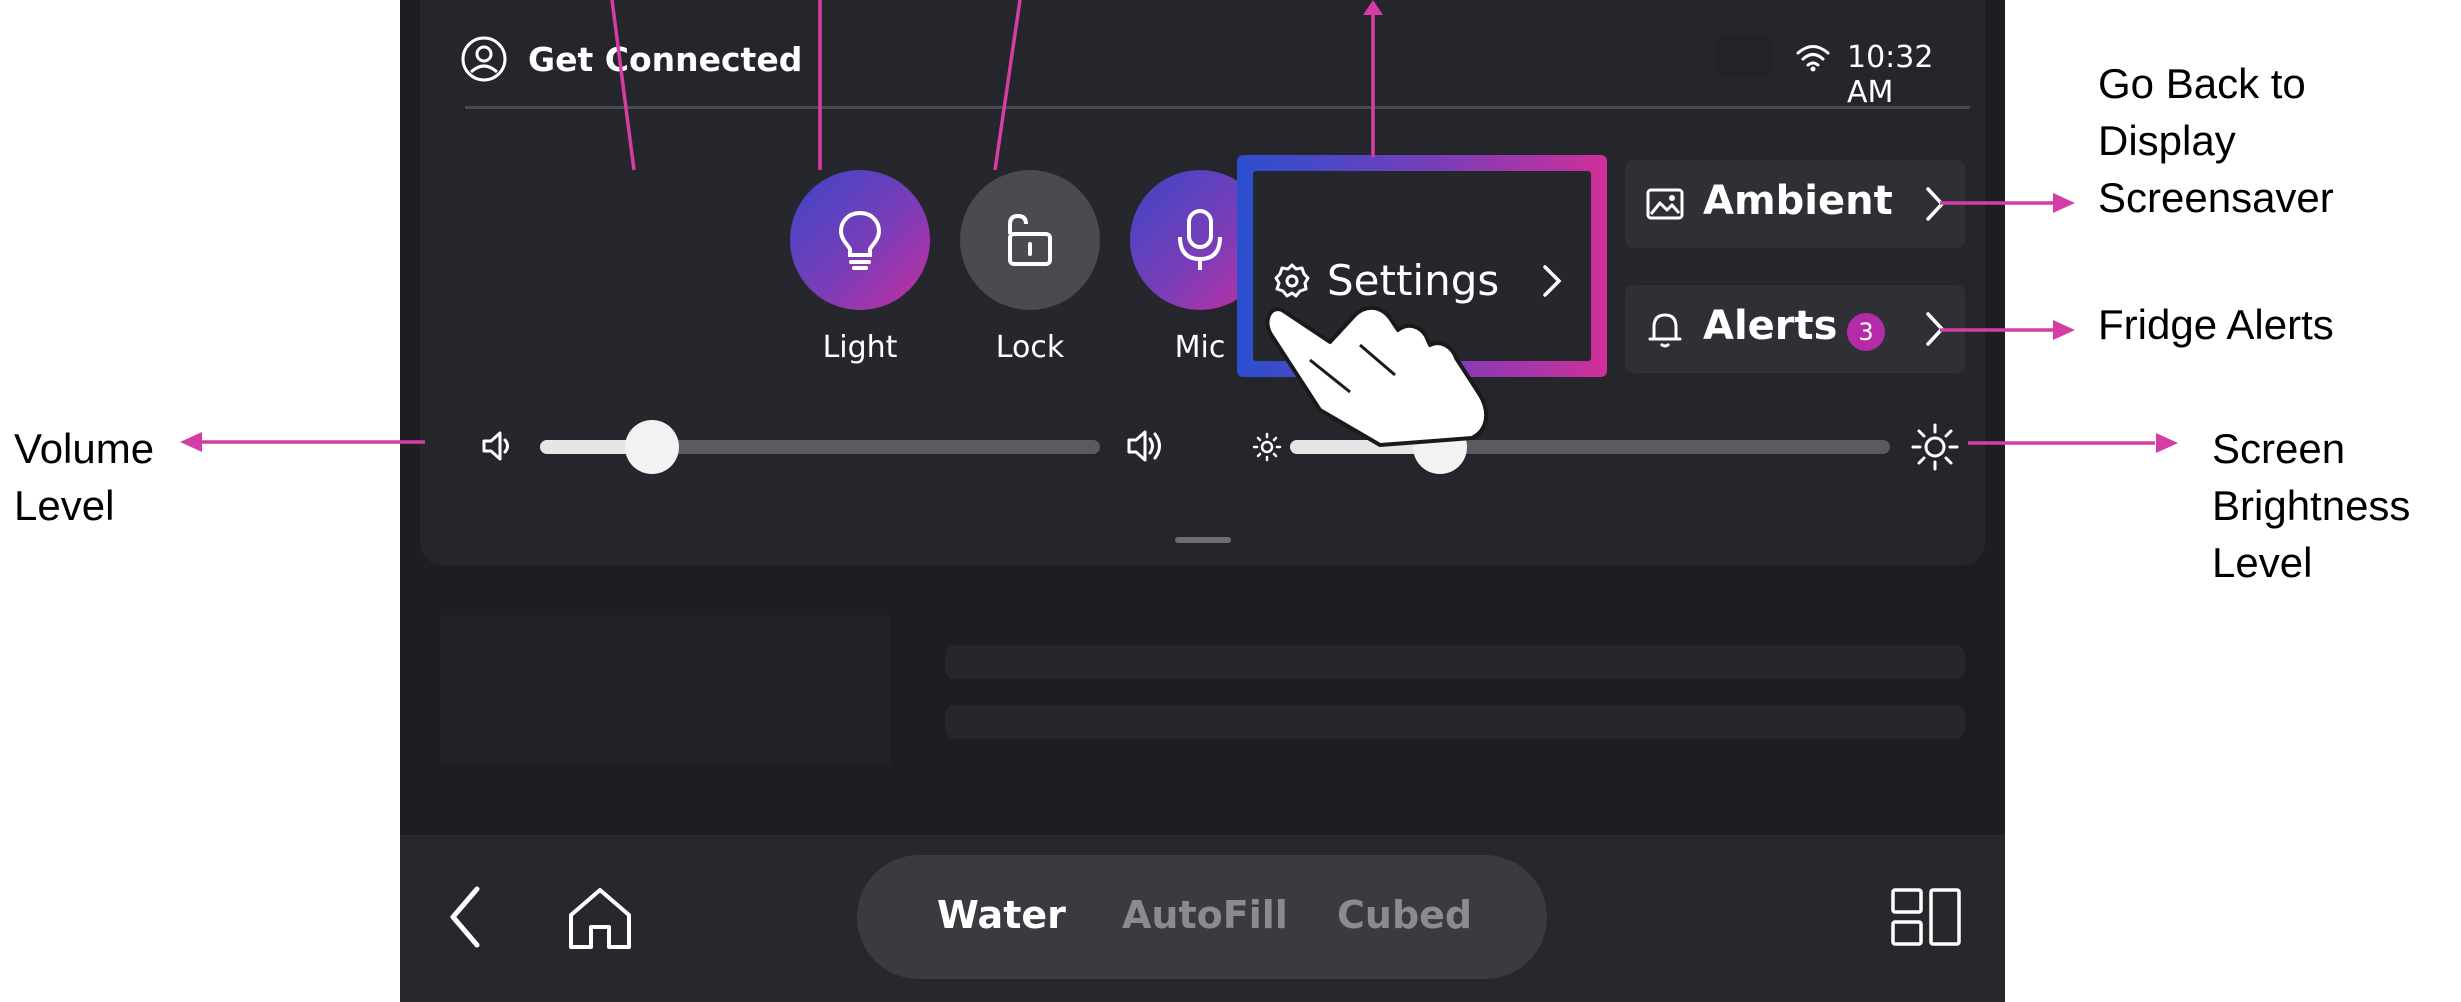  What do you see at coordinates (1030, 347) in the screenshot?
I see `lock-label: Lock` at bounding box center [1030, 347].